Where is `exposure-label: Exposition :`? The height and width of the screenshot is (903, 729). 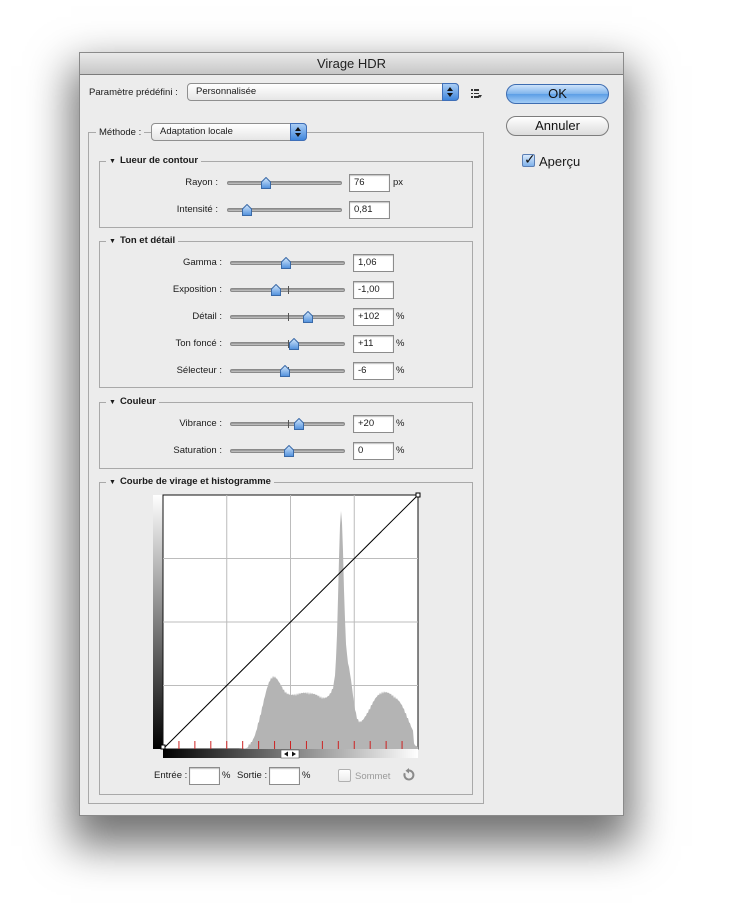 exposure-label: Exposition : is located at coordinates (197, 289).